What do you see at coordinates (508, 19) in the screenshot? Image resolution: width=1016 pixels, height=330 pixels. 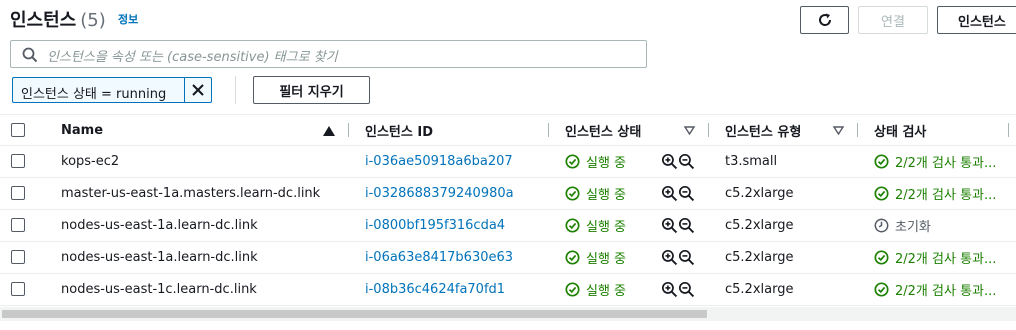 I see `page-header: 인스턴스 (5) 정보 연결 인스턴스` at bounding box center [508, 19].